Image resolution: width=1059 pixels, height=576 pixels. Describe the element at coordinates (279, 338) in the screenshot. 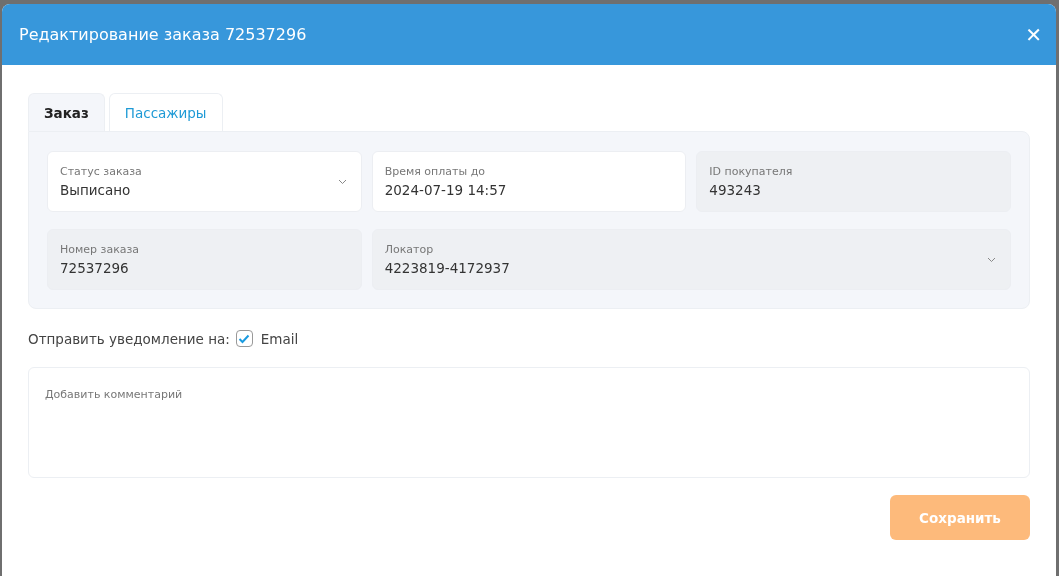

I see `checkbox-label: Email` at that location.